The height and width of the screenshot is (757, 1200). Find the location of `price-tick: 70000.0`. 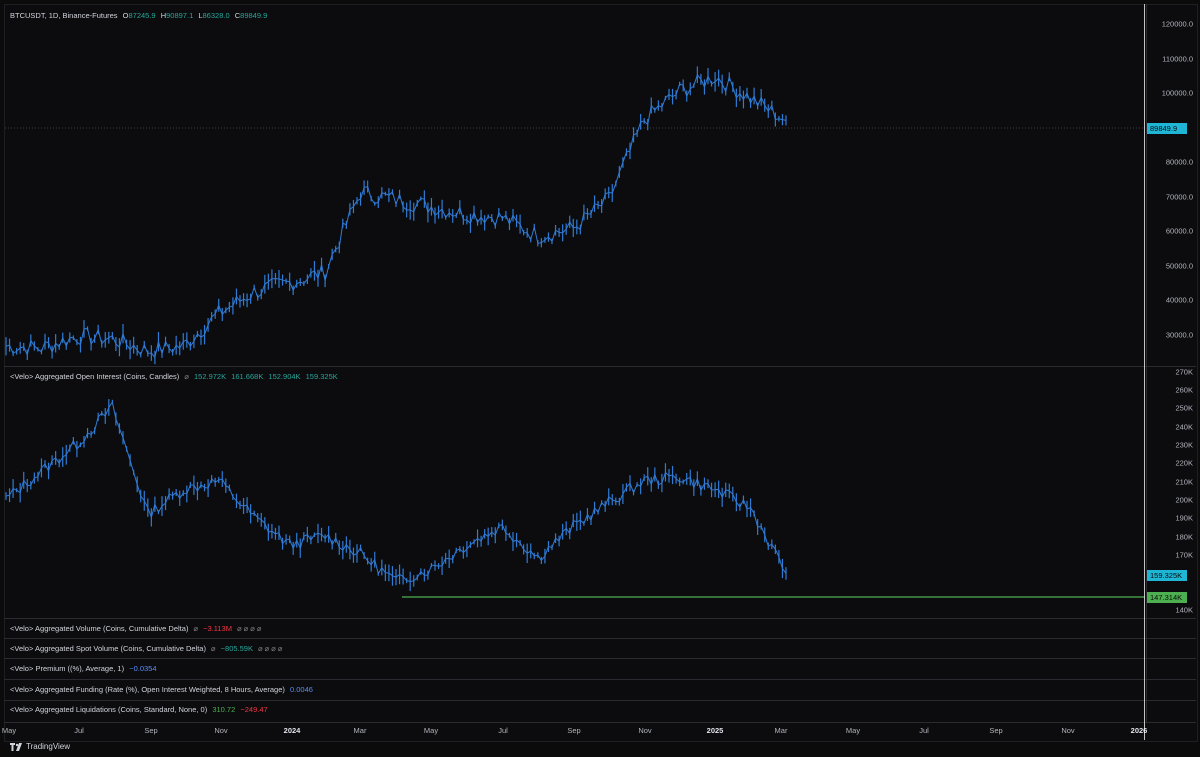

price-tick: 70000.0 is located at coordinates (1179, 197).